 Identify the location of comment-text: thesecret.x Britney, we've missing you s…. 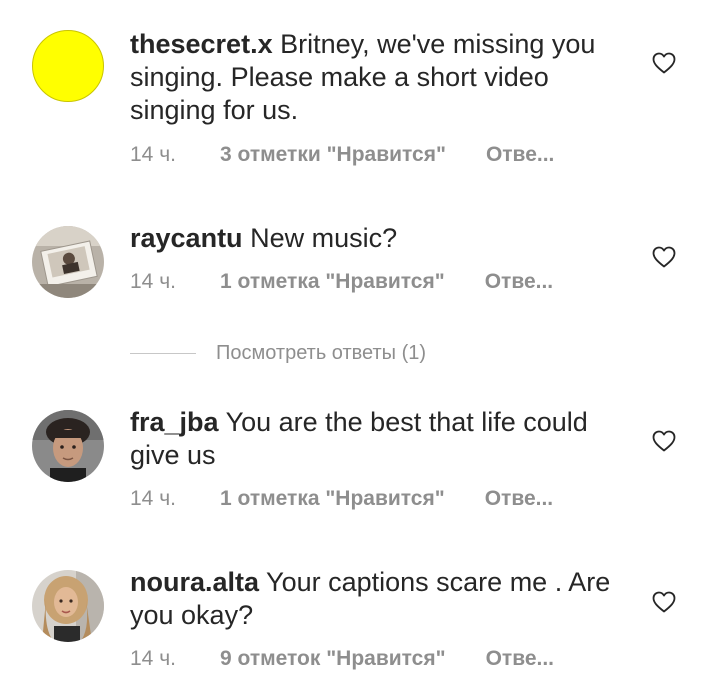
(380, 77).